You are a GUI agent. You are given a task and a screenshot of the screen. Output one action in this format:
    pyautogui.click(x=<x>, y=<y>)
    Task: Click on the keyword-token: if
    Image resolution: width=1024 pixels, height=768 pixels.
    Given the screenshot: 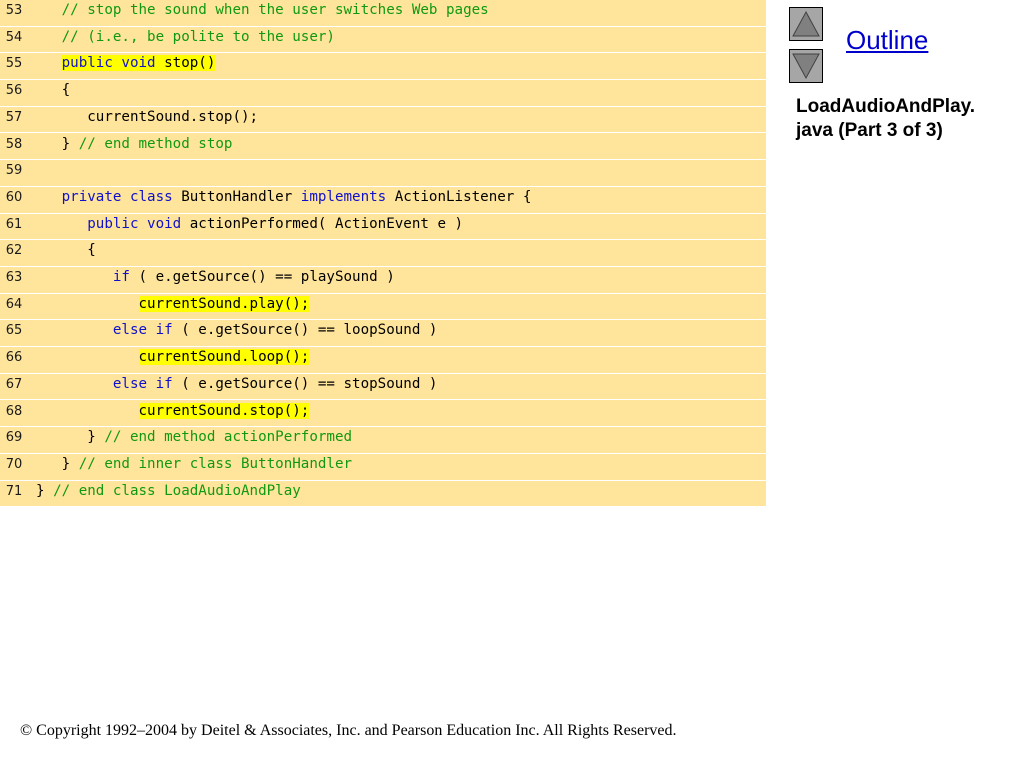 What is the action you would take?
    pyautogui.click(x=121, y=277)
    